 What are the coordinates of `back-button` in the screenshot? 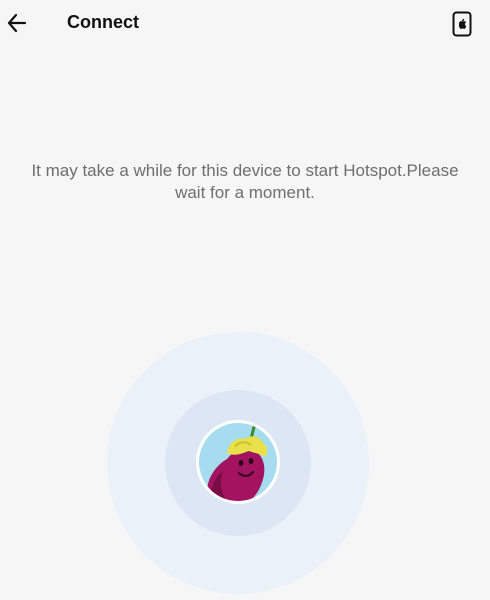 It's located at (17, 23).